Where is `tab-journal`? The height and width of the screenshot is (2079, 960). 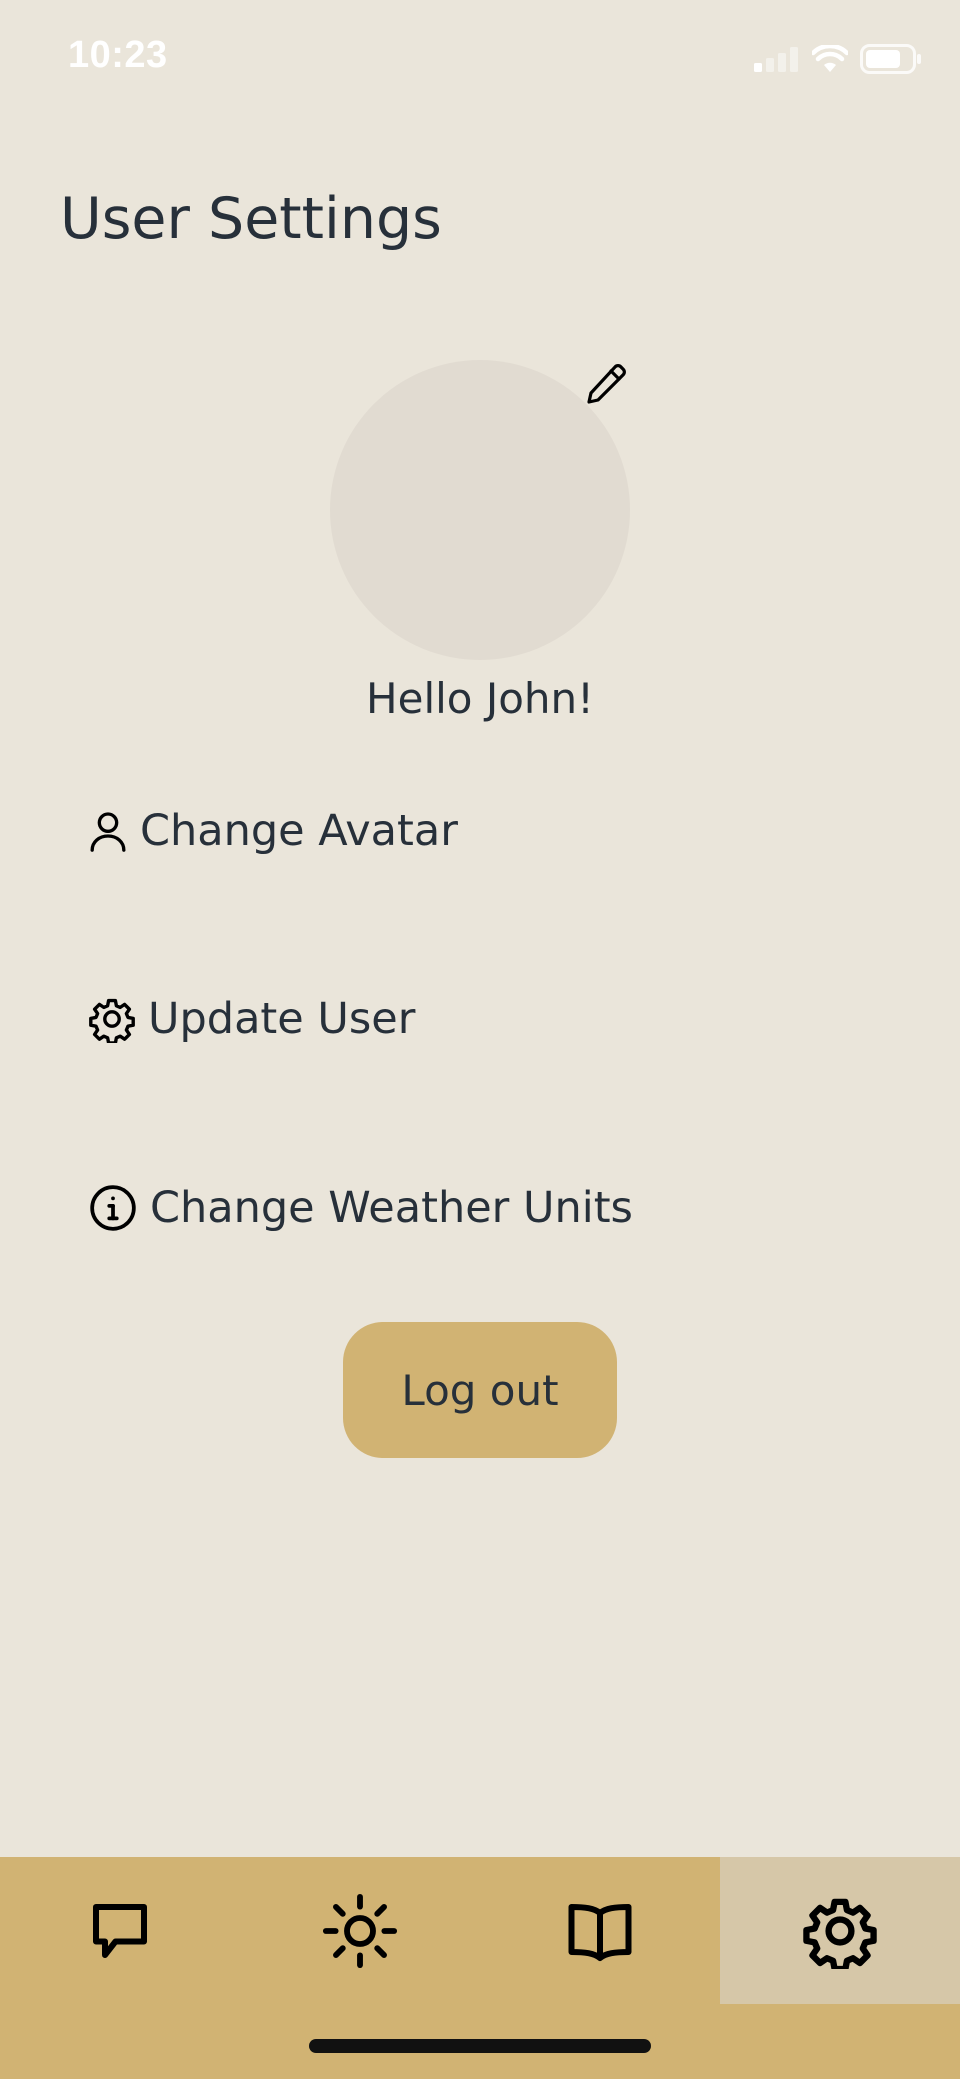 tab-journal is located at coordinates (600, 1930).